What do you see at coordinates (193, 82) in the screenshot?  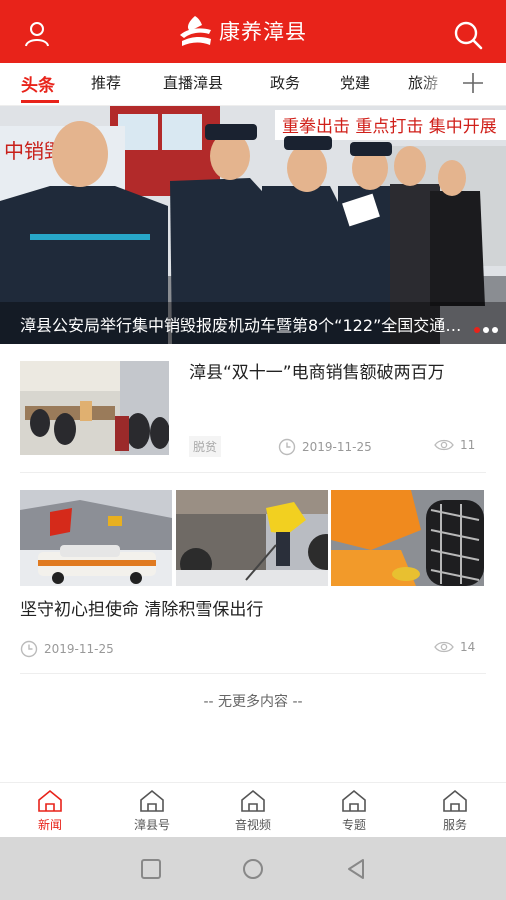 I see `tab-live: 直播漳县` at bounding box center [193, 82].